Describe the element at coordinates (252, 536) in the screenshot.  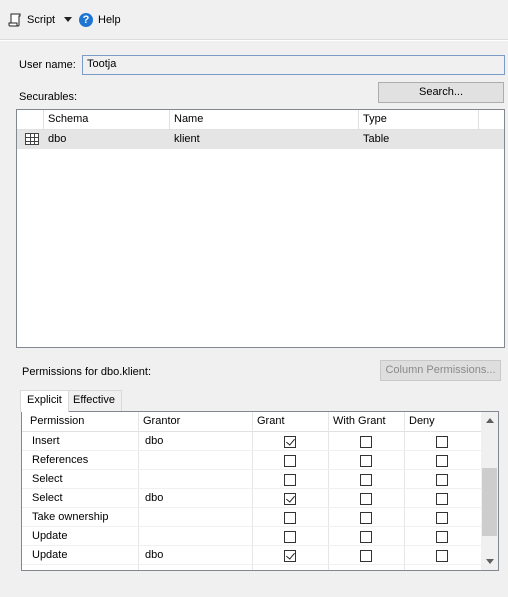
I see `permission-row: Update` at that location.